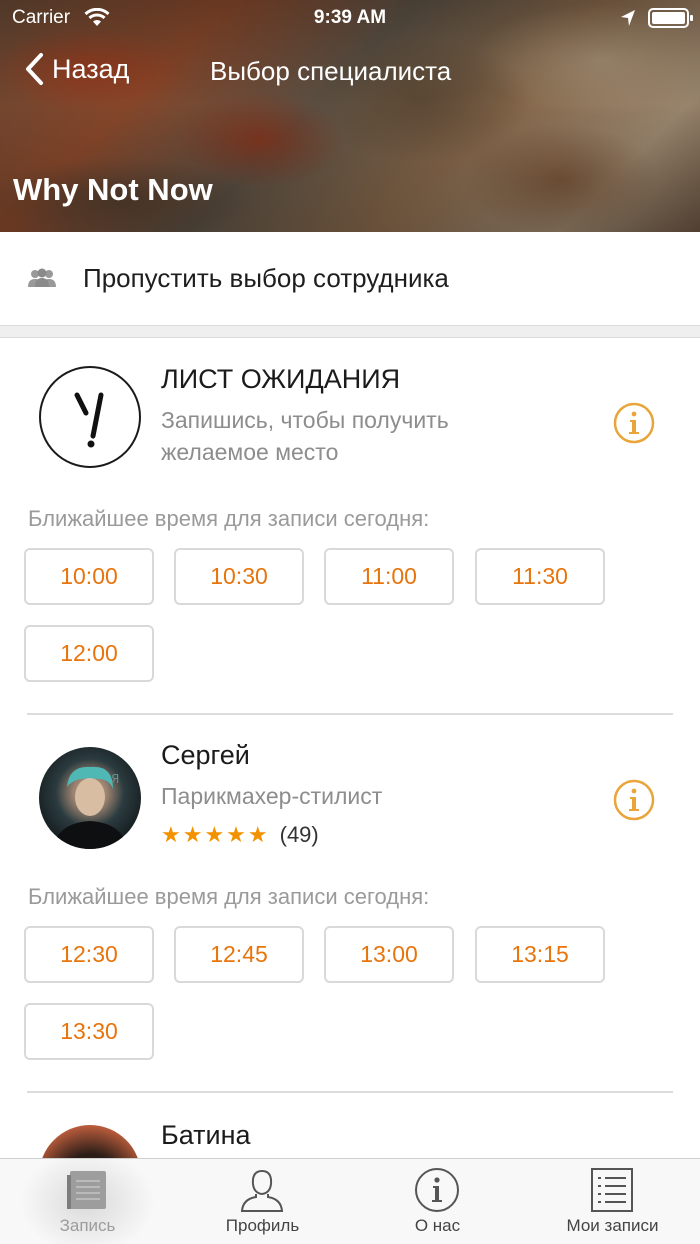 Image resolution: width=700 pixels, height=1244 pixels. Describe the element at coordinates (89, 1031) in the screenshot. I see `time-slot: 13:30` at that location.